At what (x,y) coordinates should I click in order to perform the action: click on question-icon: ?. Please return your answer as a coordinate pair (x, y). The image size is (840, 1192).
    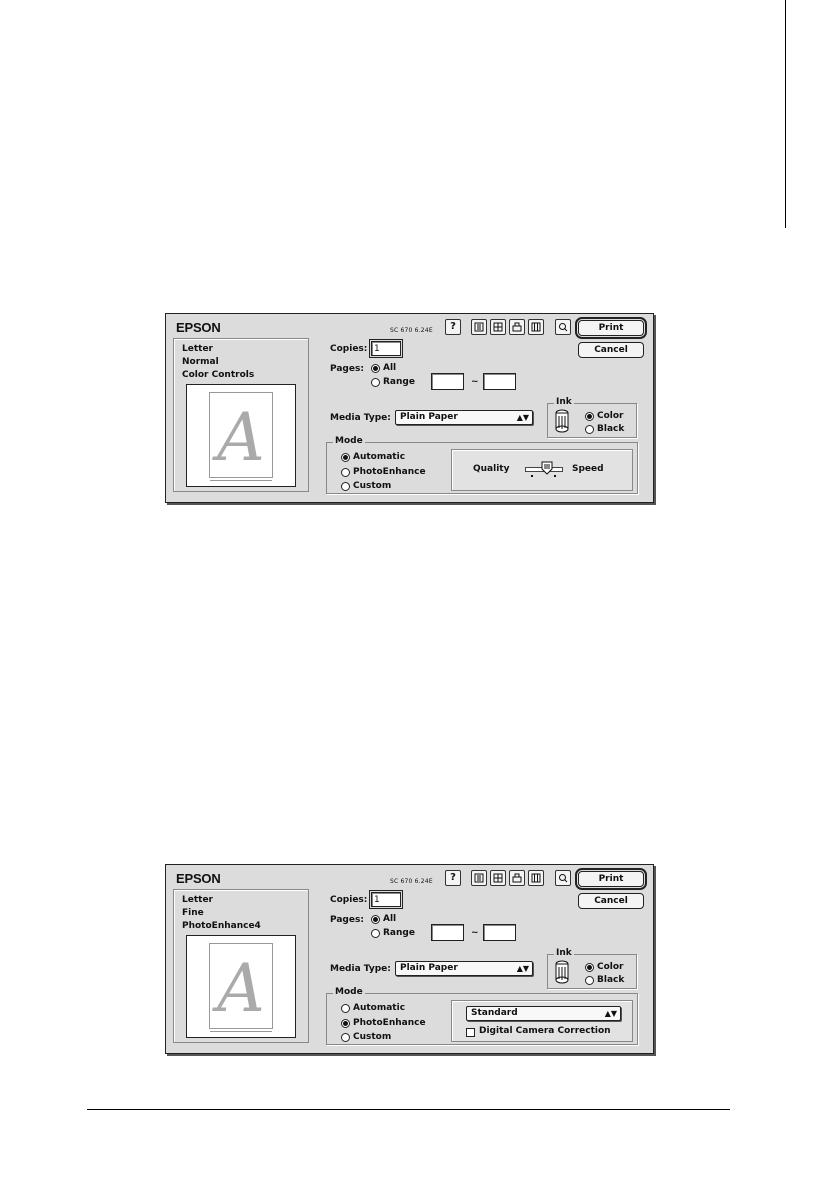
    Looking at the image, I should click on (453, 877).